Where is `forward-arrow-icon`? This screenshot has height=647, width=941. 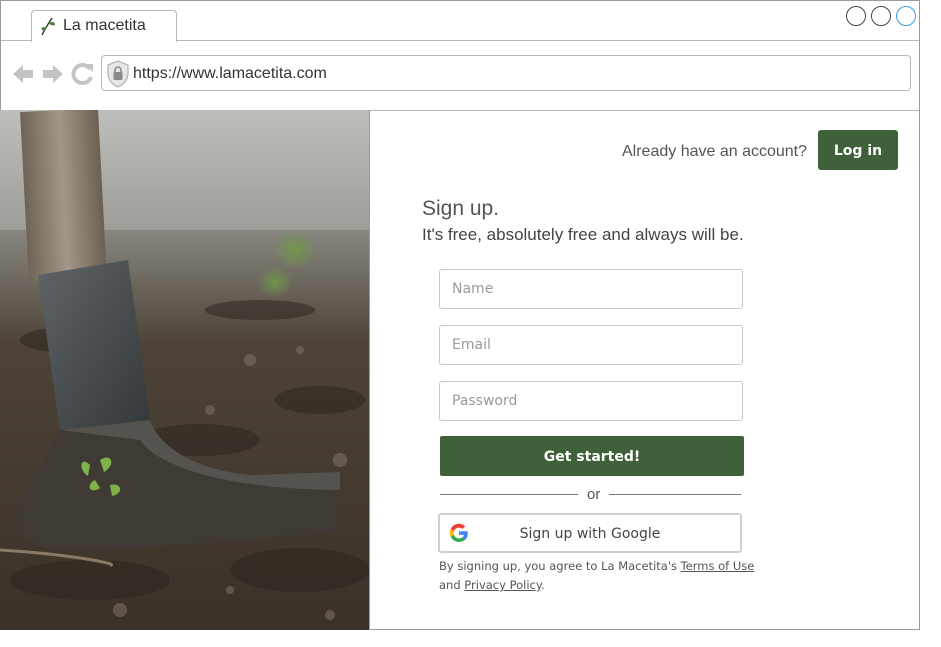
forward-arrow-icon is located at coordinates (53, 74).